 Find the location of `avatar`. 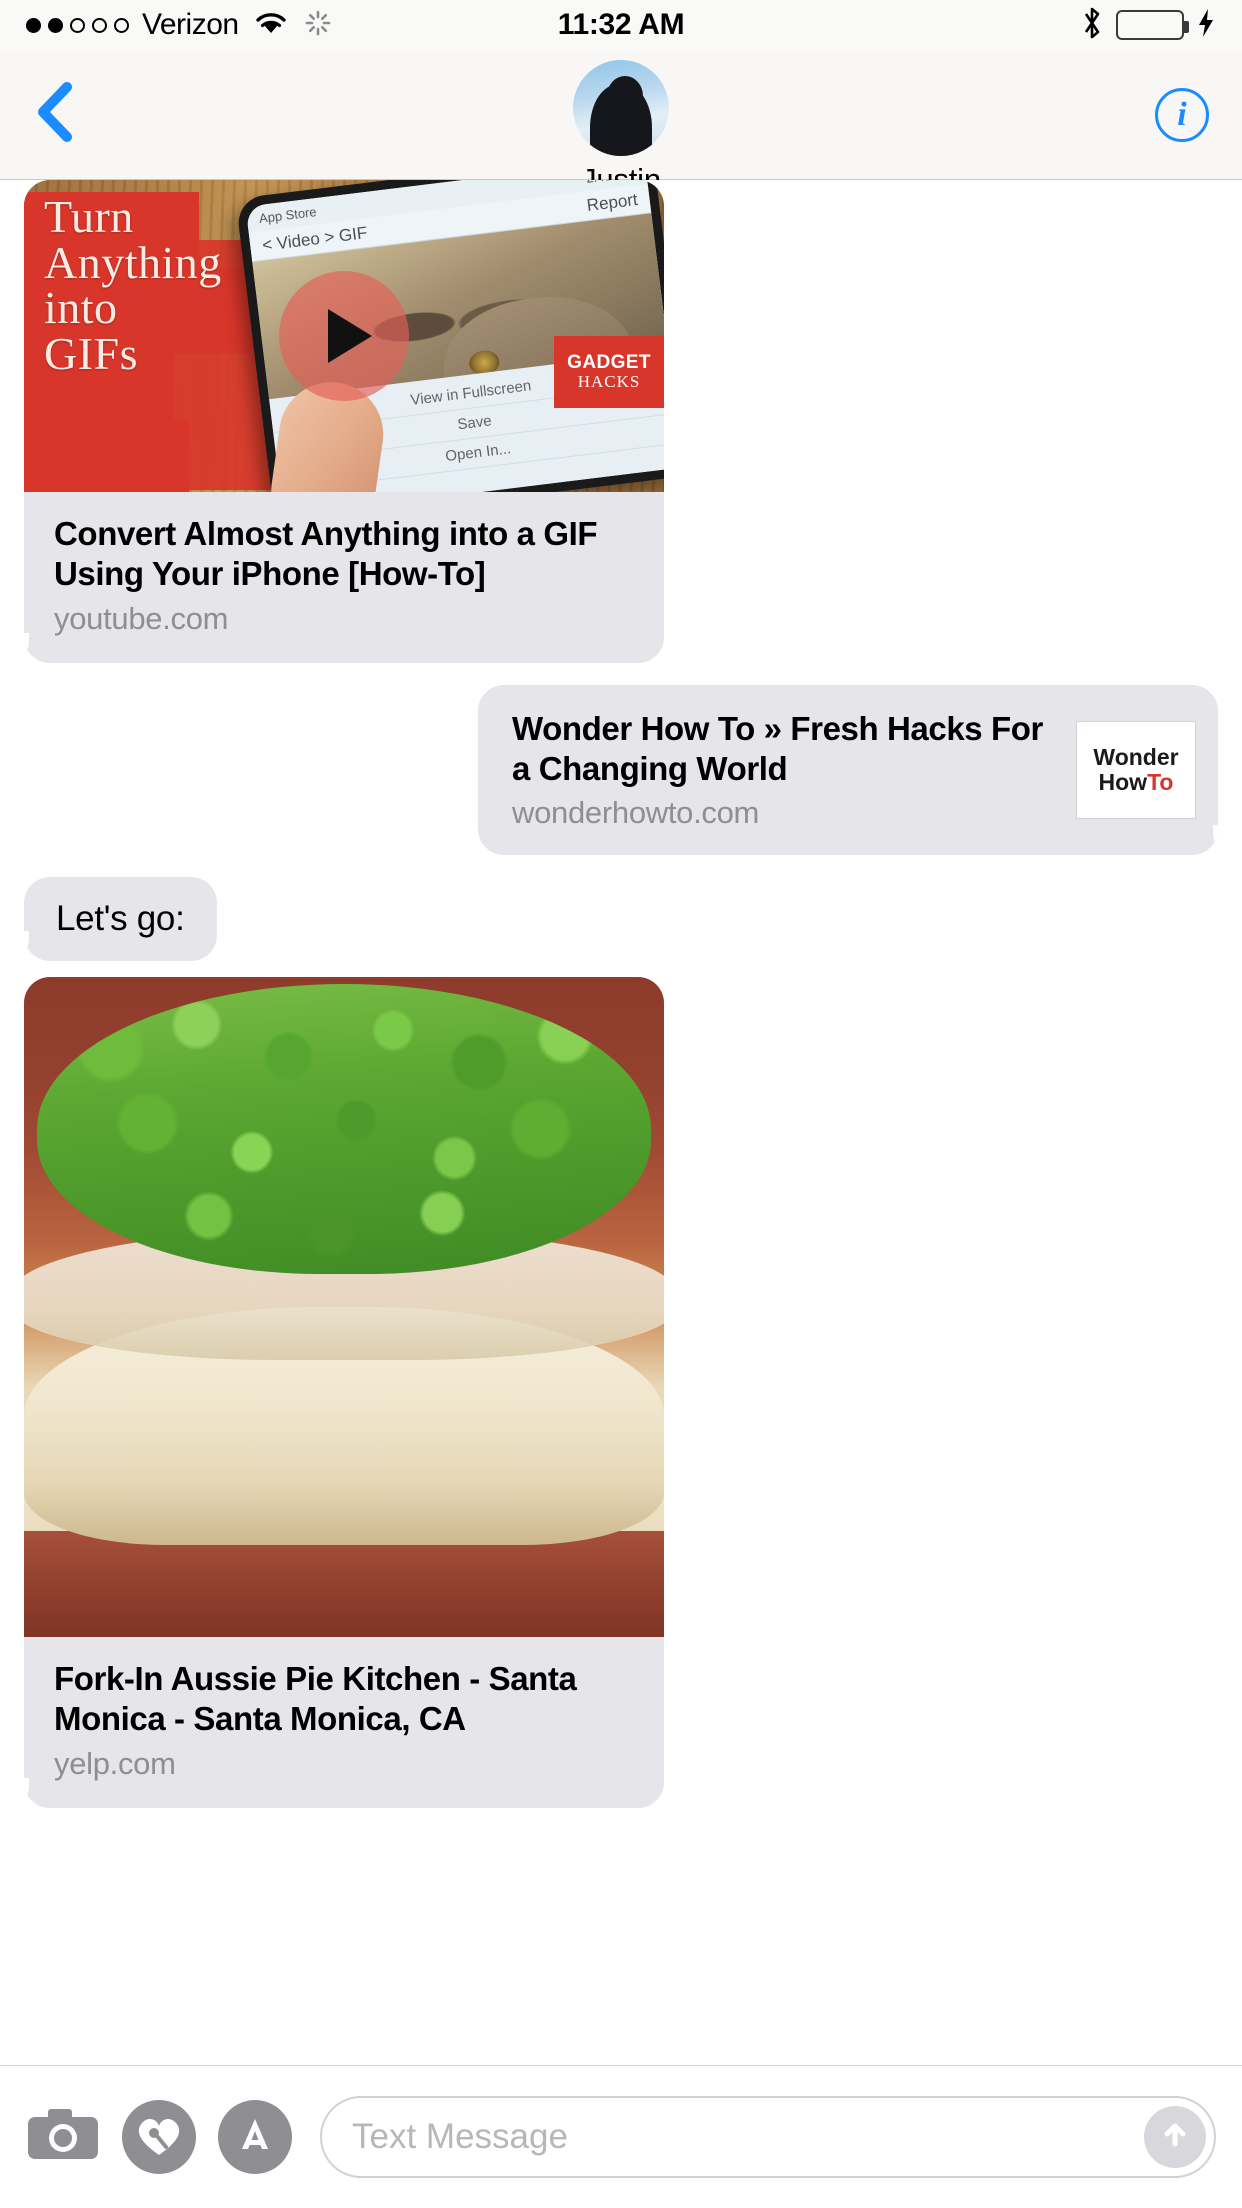

avatar is located at coordinates (621, 108).